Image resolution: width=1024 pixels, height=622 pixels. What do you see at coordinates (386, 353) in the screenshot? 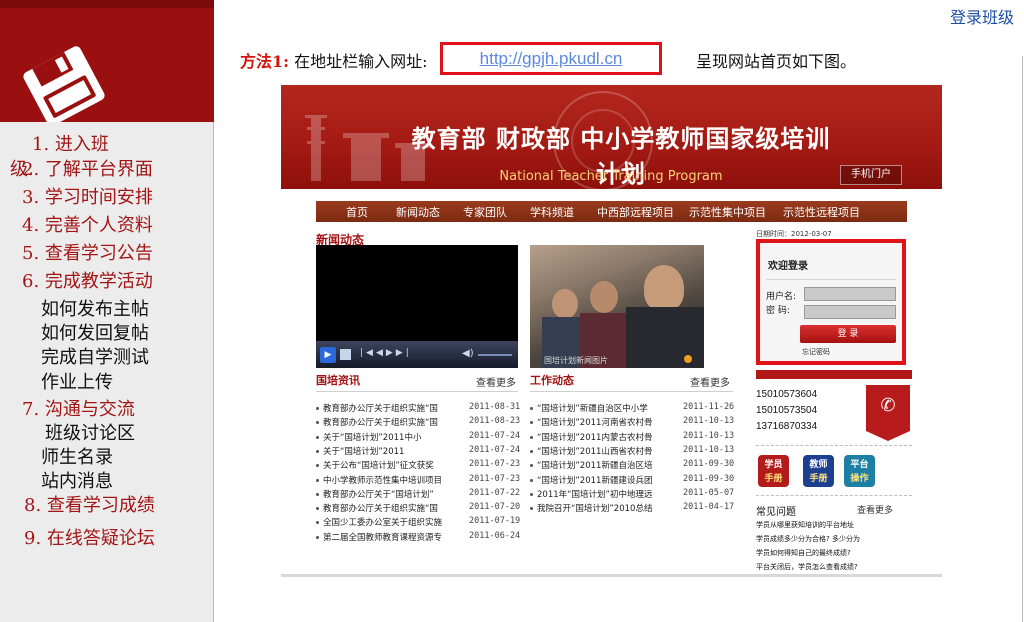
I see `seek-controls-icon: |◀◀▶▶|` at bounding box center [386, 353].